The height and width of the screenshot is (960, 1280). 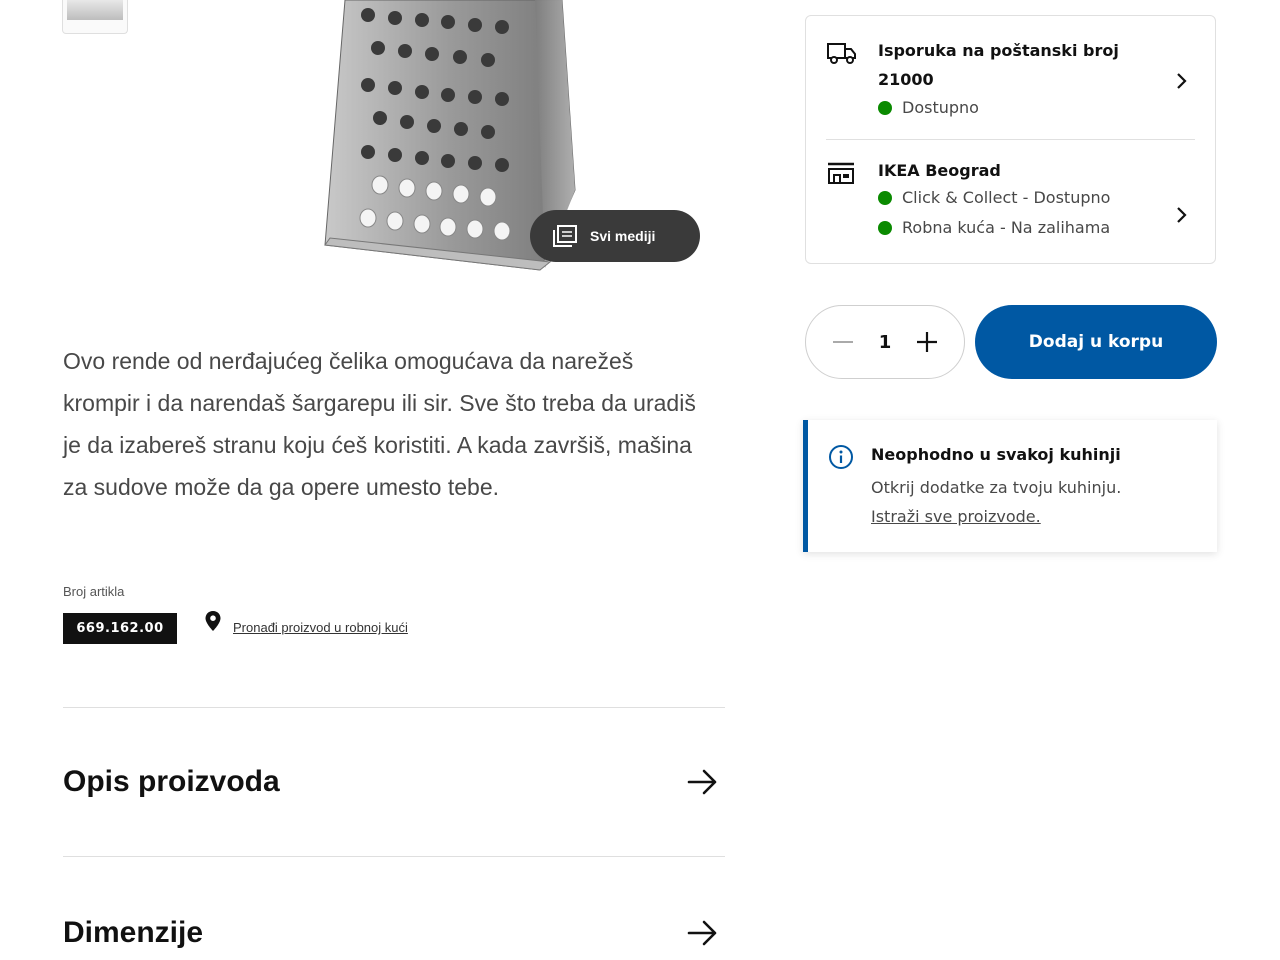 What do you see at coordinates (623, 236) in the screenshot?
I see `all-media-label: Svi mediji` at bounding box center [623, 236].